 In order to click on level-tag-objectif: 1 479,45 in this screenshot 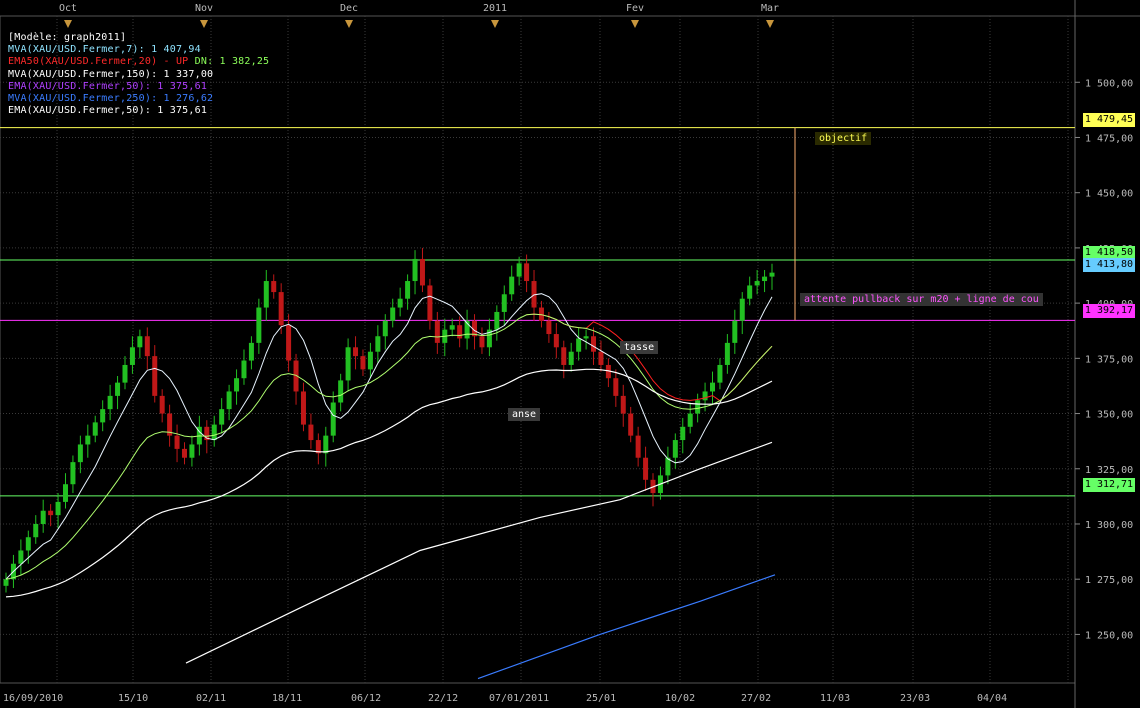, I will do `click(1109, 120)`.